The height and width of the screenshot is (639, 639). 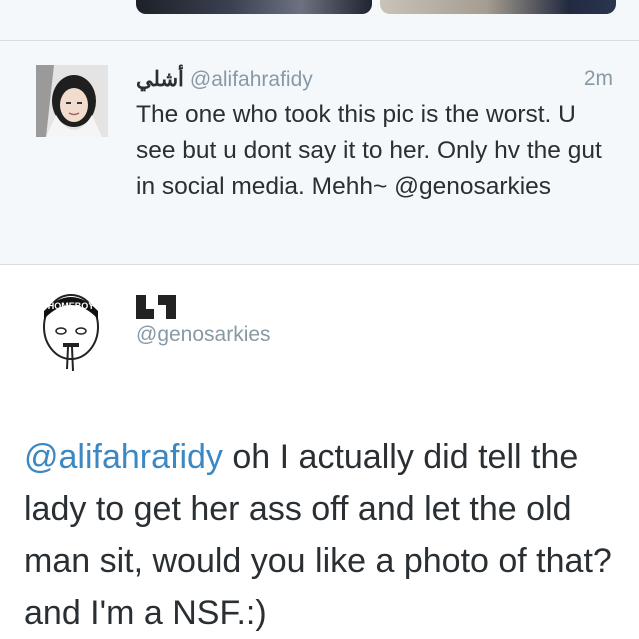 What do you see at coordinates (160, 79) in the screenshot?
I see `display-name: أشلي` at bounding box center [160, 79].